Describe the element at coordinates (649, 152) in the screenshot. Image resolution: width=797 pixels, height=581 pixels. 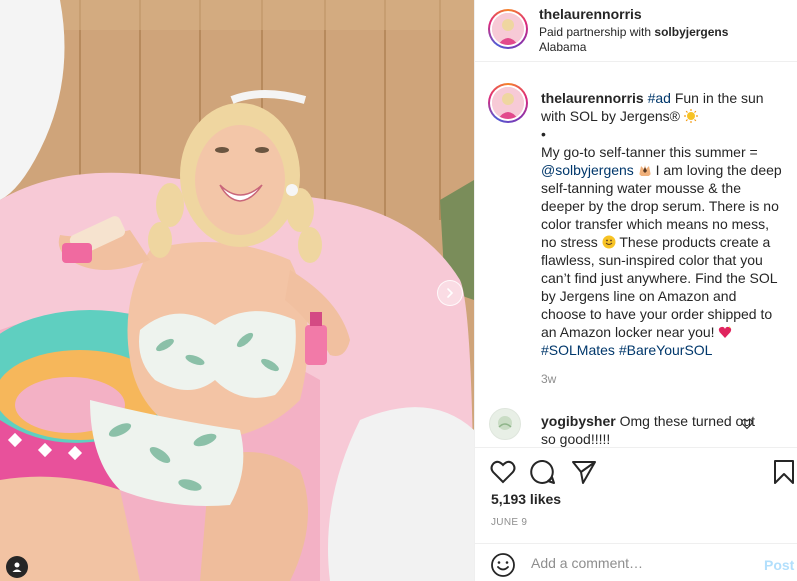
I see `caption-text-a: My go-to self-tanner this summer =` at that location.